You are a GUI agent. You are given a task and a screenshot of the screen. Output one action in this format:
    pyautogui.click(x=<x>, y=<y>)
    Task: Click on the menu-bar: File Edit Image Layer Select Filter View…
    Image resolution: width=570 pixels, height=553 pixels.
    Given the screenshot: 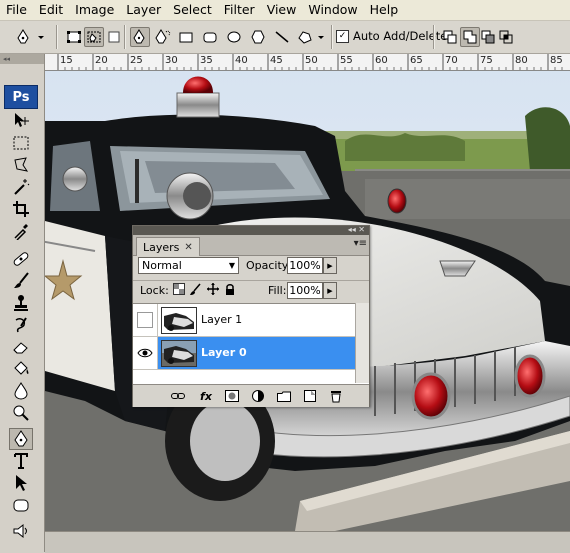 What is the action you would take?
    pyautogui.click(x=285, y=10)
    